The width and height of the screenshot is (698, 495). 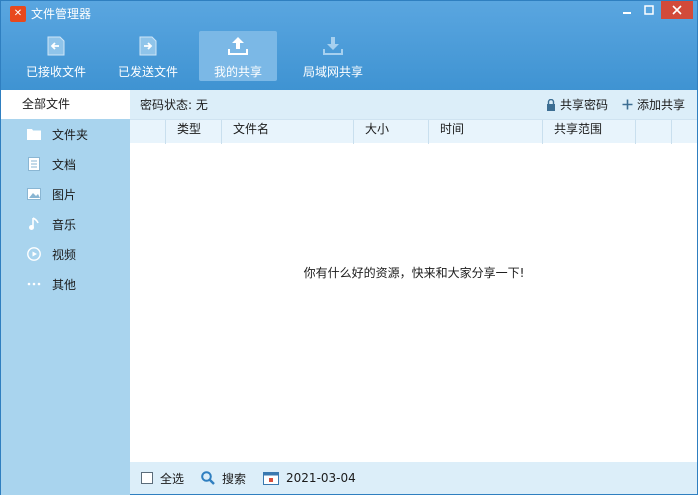 I want to click on column-share-scope: 共享范围, so click(x=588, y=132).